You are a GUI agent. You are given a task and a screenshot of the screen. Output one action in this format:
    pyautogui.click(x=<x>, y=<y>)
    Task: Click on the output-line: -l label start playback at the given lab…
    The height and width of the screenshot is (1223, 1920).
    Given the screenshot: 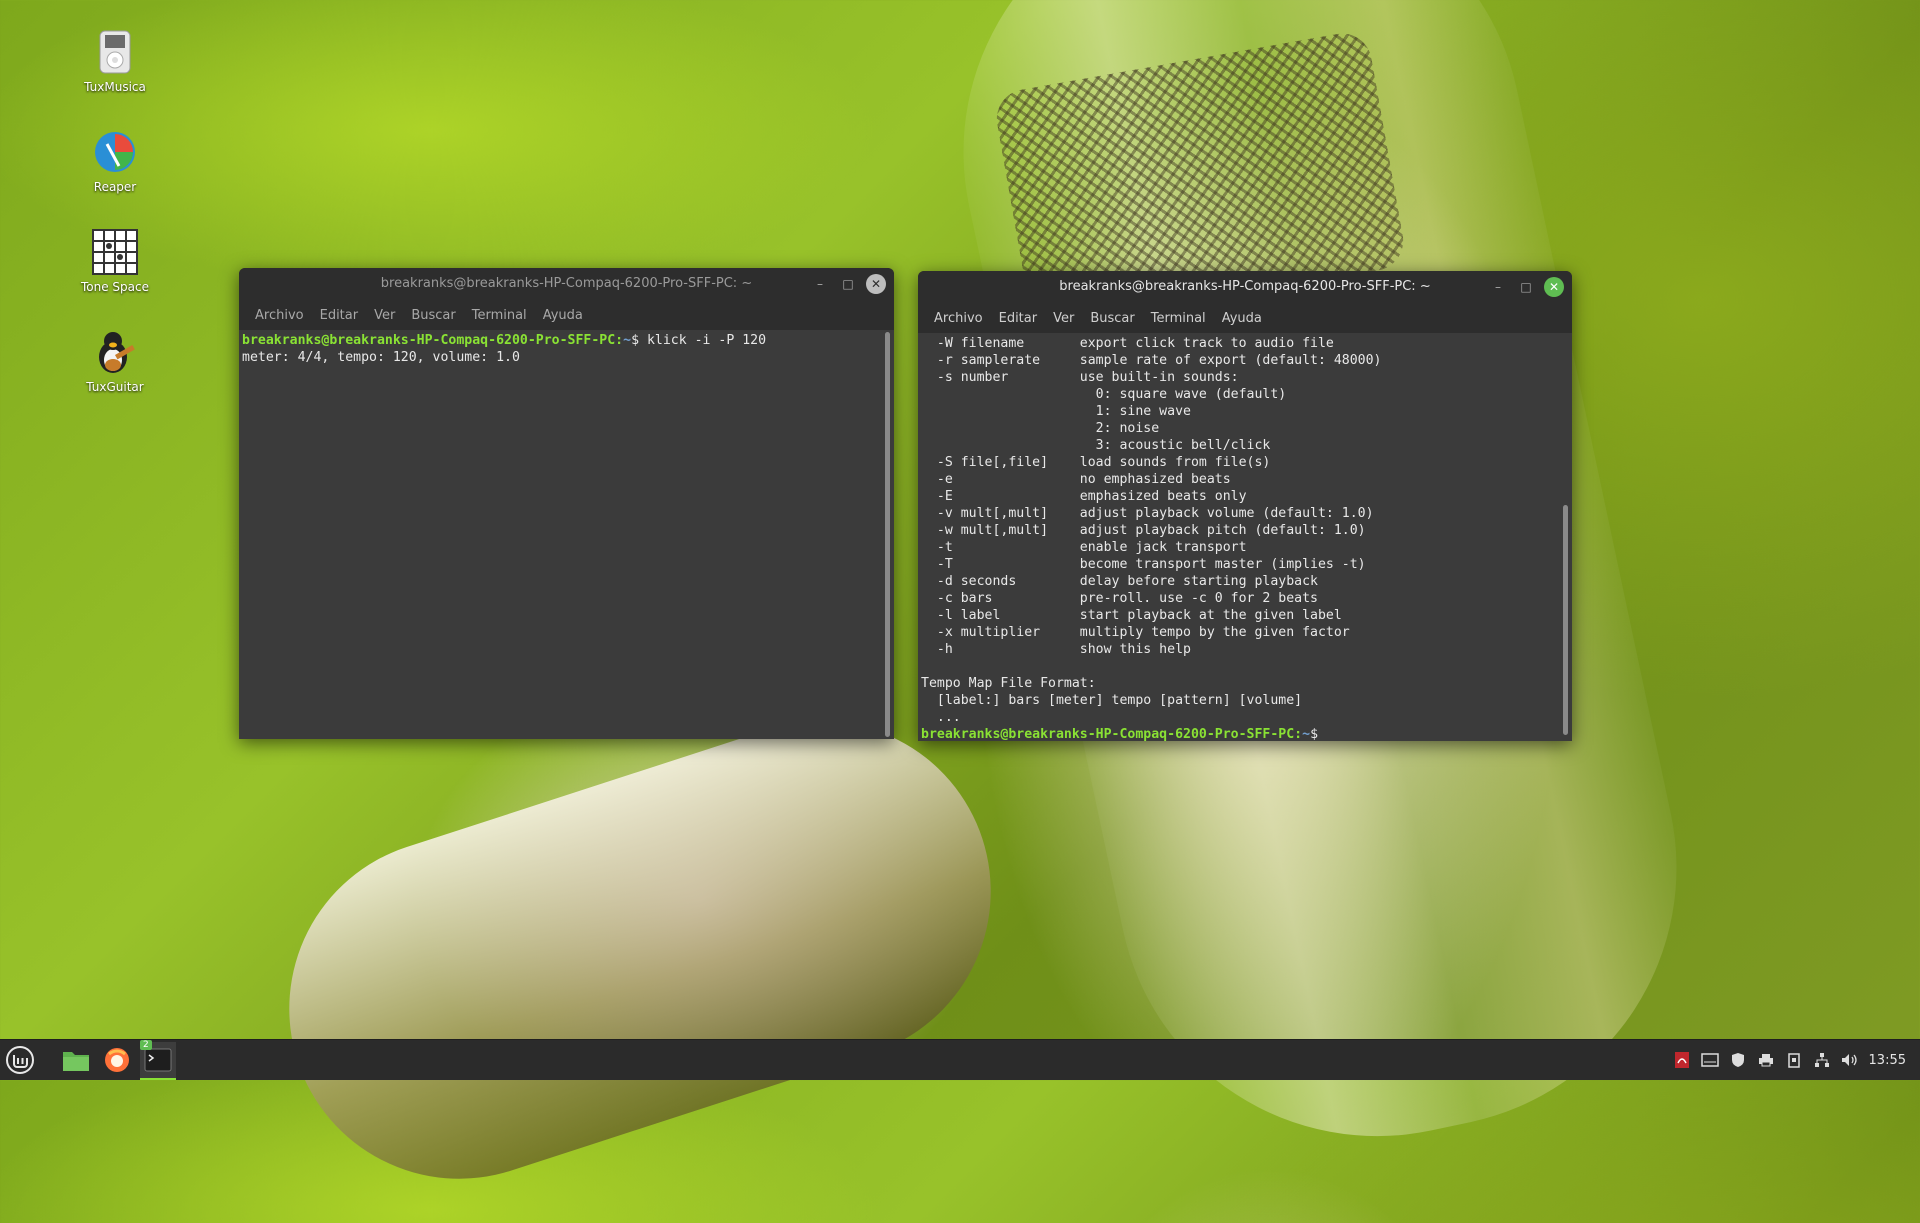 What is the action you would take?
    pyautogui.click(x=1131, y=615)
    